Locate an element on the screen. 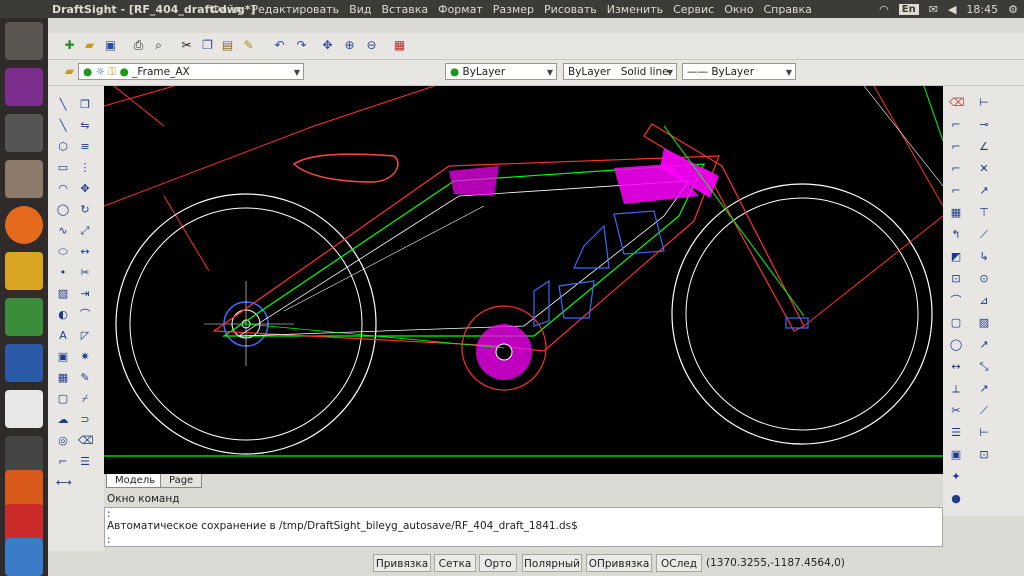  open-icon: ▰ is located at coordinates (89, 45).